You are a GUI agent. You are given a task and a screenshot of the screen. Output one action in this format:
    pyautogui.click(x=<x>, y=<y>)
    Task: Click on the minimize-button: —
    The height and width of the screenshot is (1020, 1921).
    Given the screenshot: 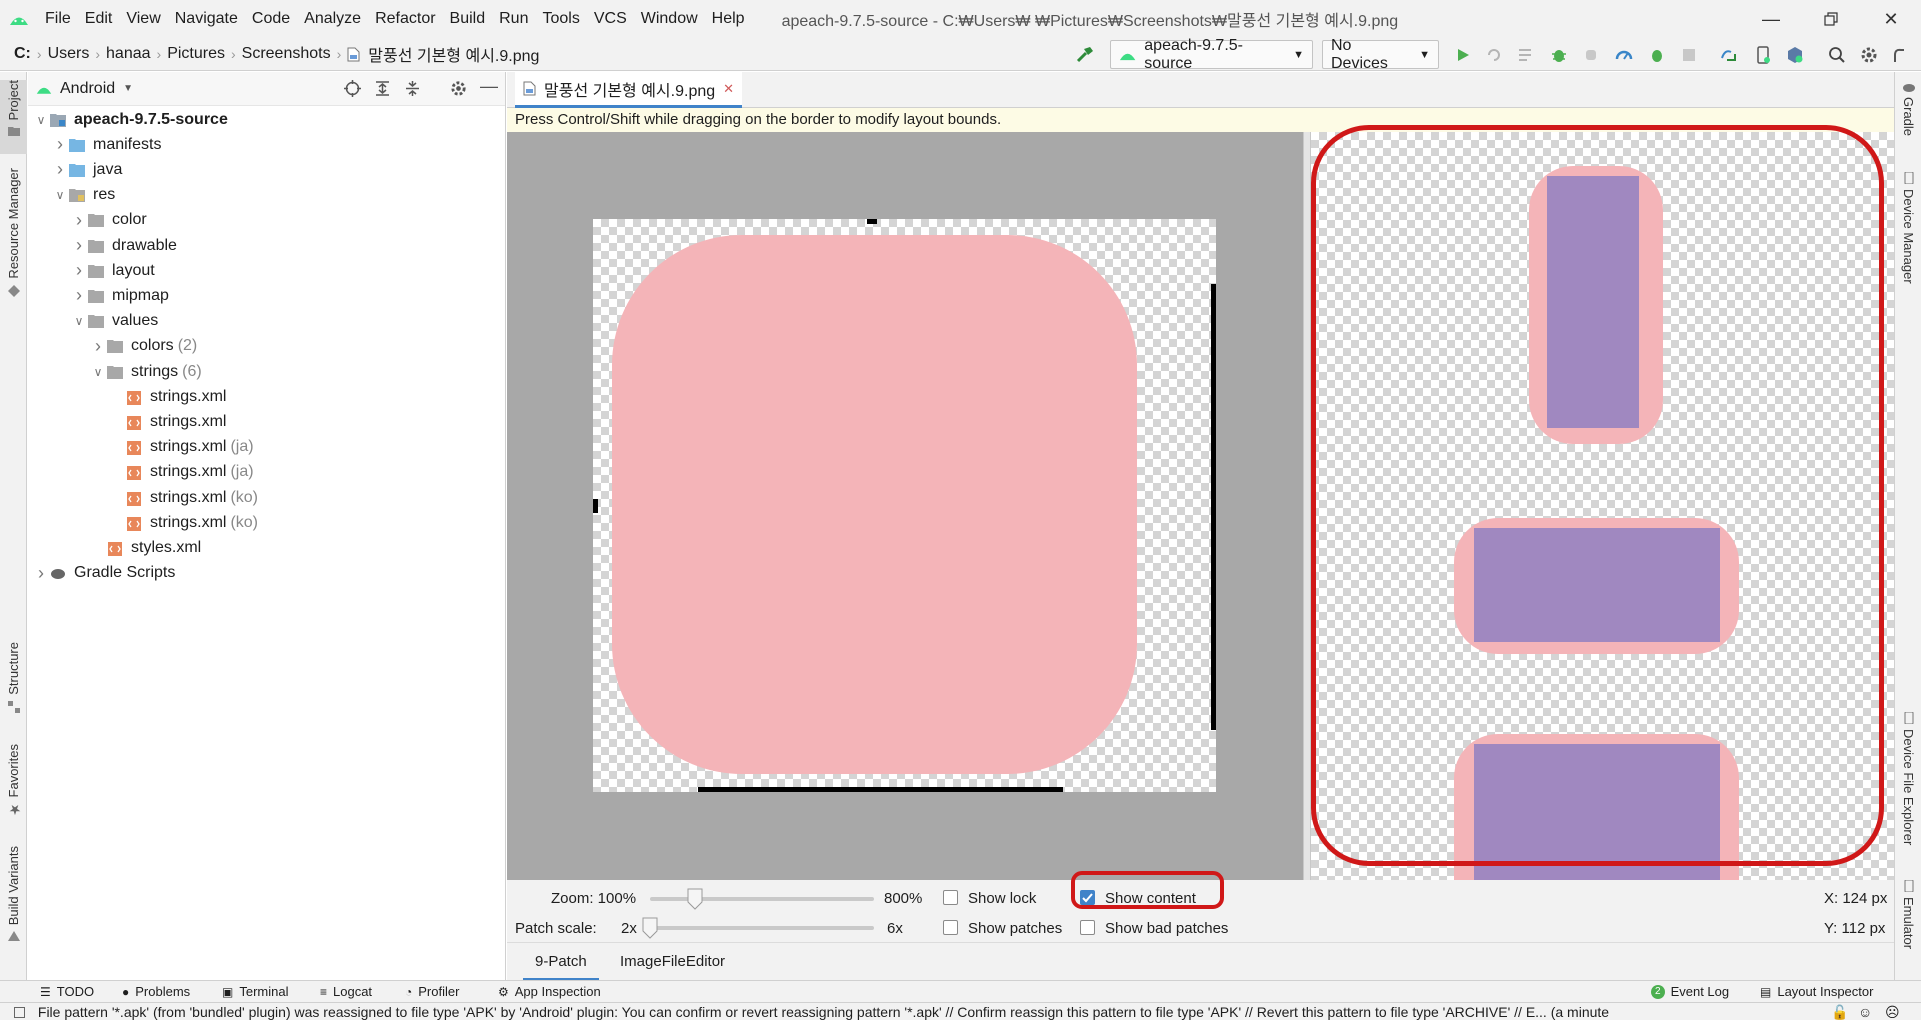 What is the action you would take?
    pyautogui.click(x=1771, y=19)
    